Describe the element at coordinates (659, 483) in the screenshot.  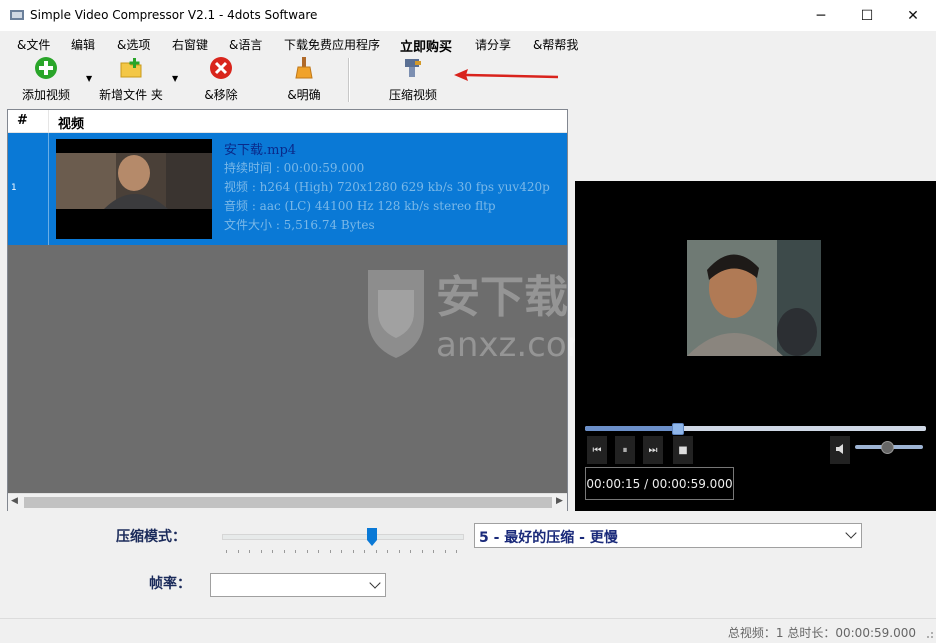
I see `time-display: 00:00:15 / 00:00:59.000` at that location.